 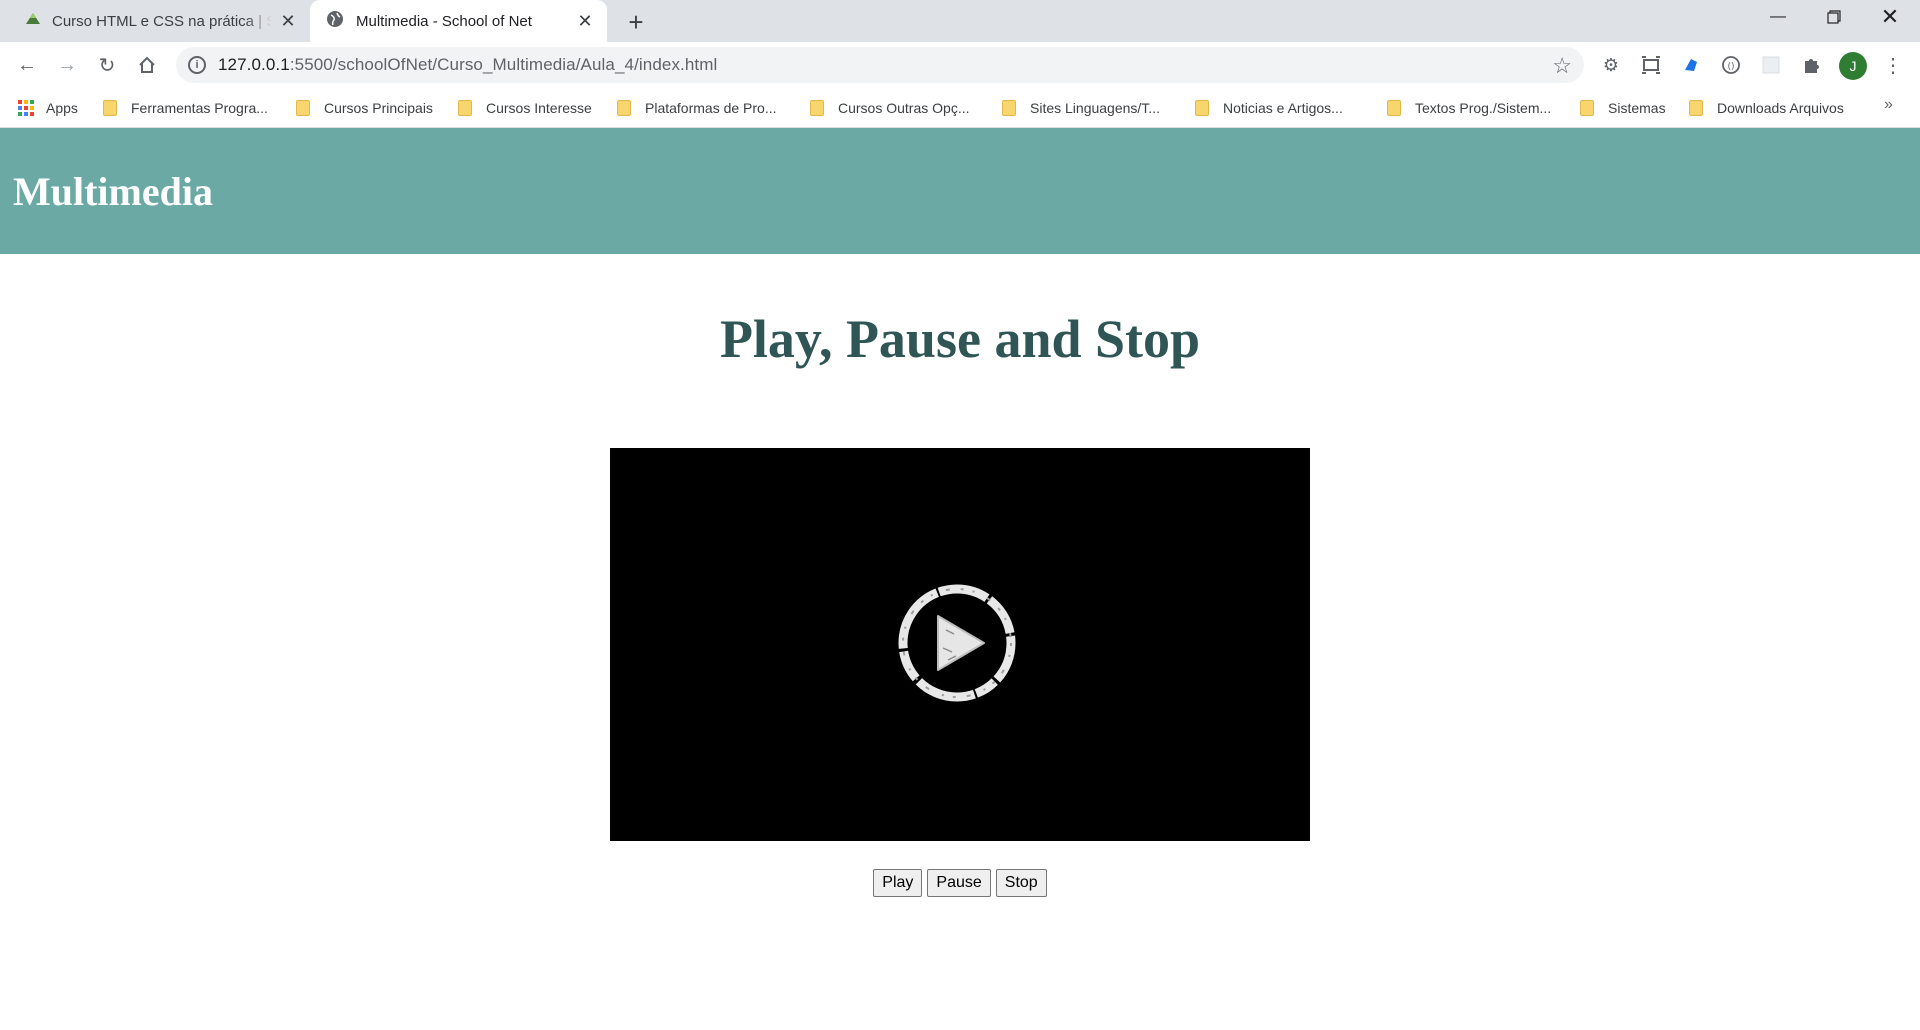 What do you see at coordinates (1562, 66) in the screenshot?
I see `bookmark-star-icon: ☆` at bounding box center [1562, 66].